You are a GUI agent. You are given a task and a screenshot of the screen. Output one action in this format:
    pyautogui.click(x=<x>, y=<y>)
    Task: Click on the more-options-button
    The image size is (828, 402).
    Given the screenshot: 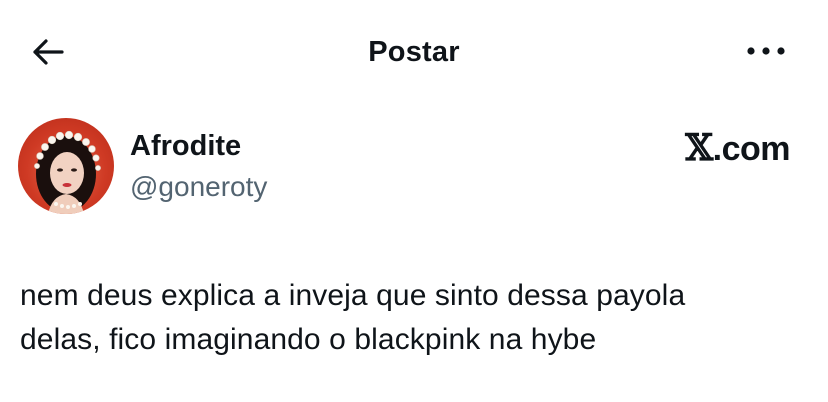 What is the action you would take?
    pyautogui.click(x=766, y=51)
    